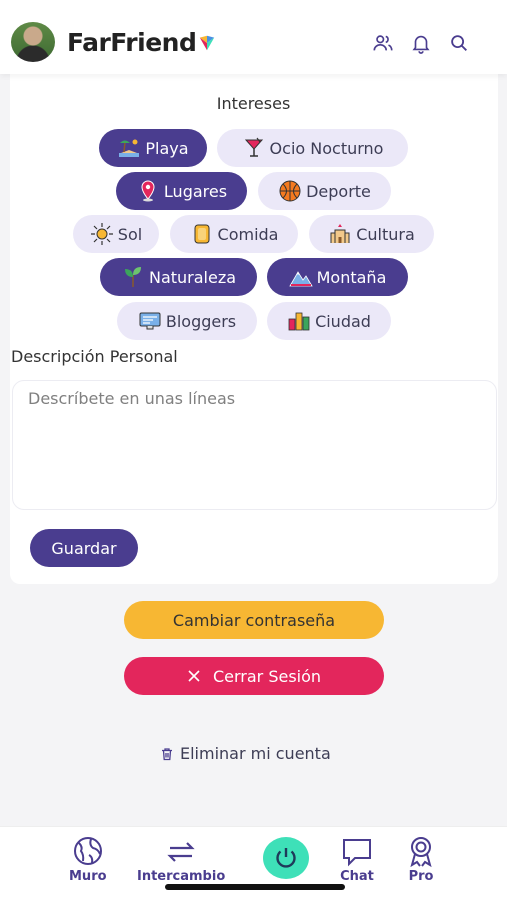 The width and height of the screenshot is (507, 900). I want to click on interests-title: Intereses, so click(253, 103).